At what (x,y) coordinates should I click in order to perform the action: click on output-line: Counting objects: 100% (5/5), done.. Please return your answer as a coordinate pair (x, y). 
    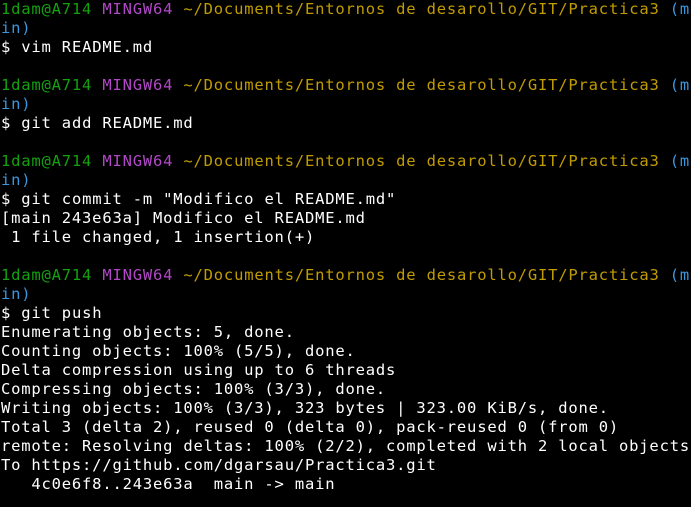
    Looking at the image, I should click on (178, 351).